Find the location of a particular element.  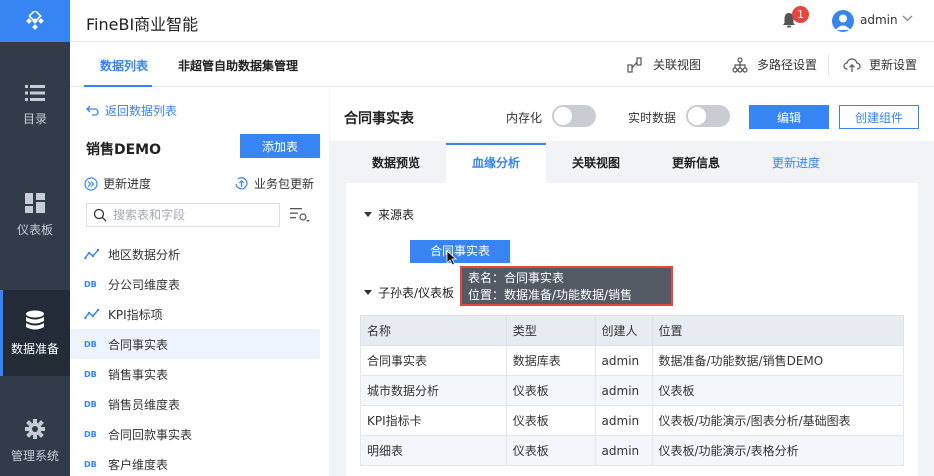

tab-update-info: 更新信息 is located at coordinates (696, 163).